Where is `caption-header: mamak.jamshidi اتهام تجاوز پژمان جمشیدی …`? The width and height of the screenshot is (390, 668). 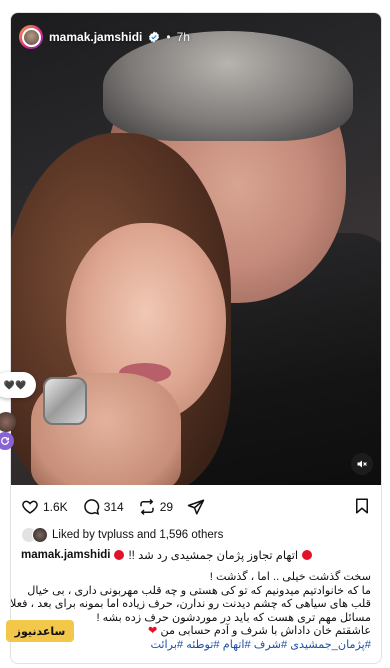
caption-header: mamak.jamshidi اتهام تجاوز پژمان جمشیدی … is located at coordinates (196, 555).